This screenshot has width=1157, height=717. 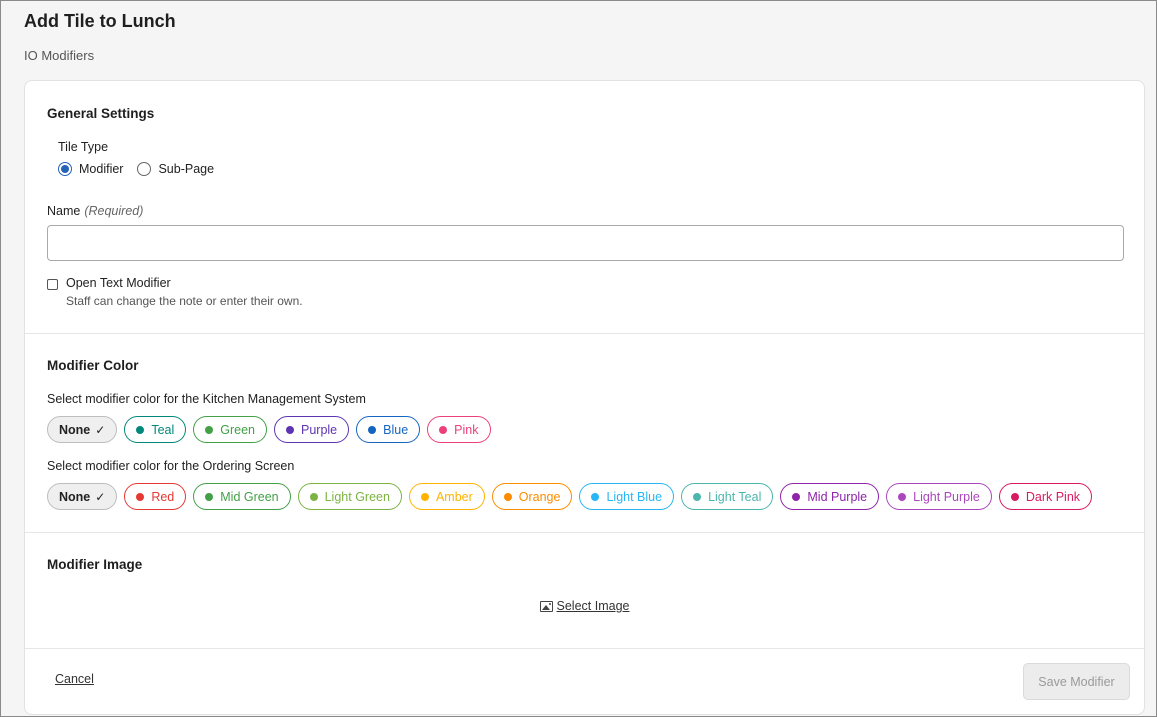 What do you see at coordinates (59, 55) in the screenshot?
I see `page-subtitle: IO Modifiers` at bounding box center [59, 55].